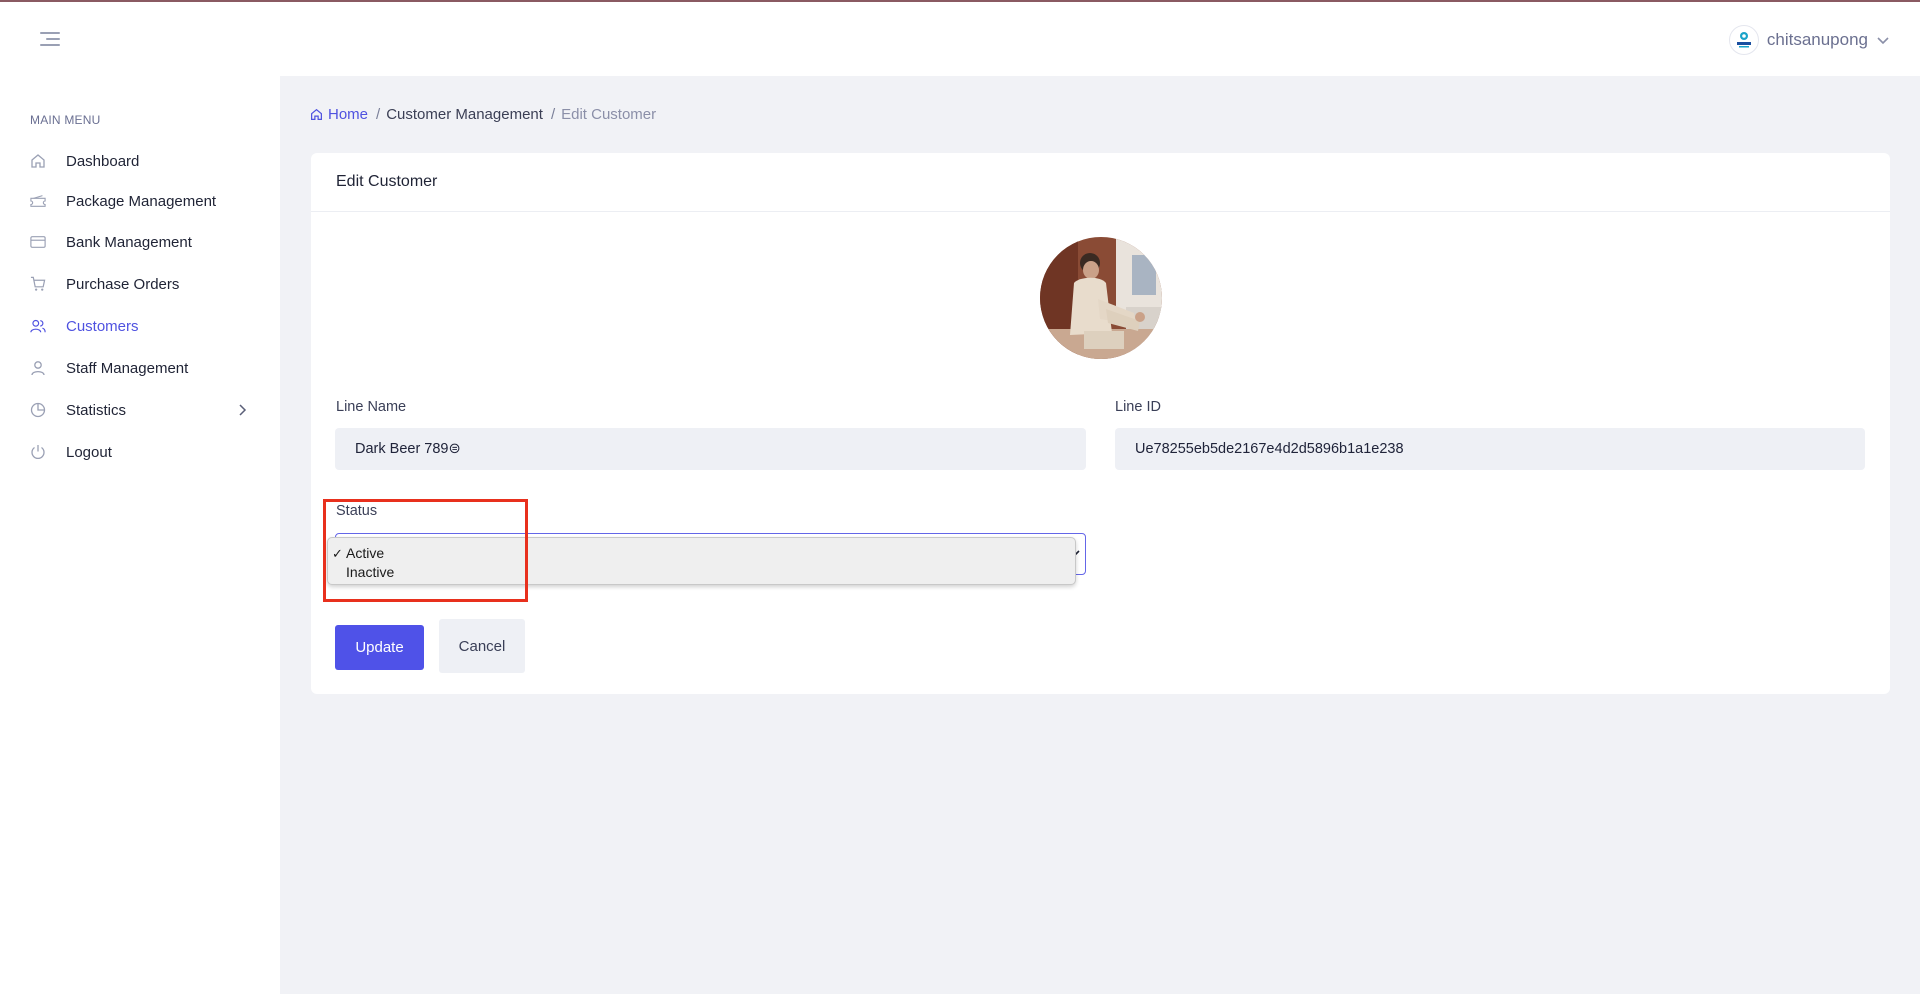  Describe the element at coordinates (482, 646) in the screenshot. I see `cancel-button: Cancel` at that location.